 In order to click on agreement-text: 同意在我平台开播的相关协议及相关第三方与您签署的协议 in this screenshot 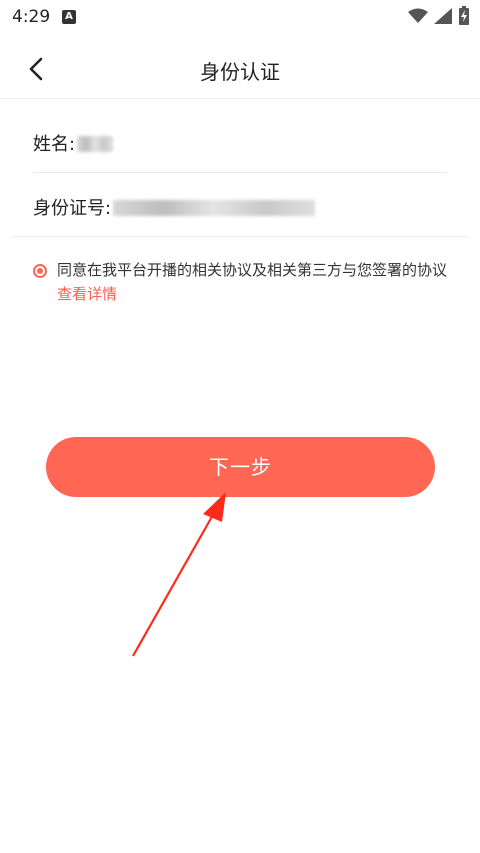, I will do `click(252, 270)`.